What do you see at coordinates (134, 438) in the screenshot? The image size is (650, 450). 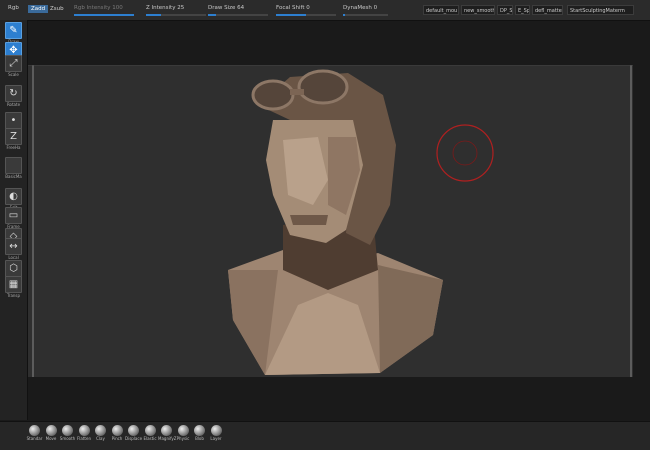 I see `brush-label: Displace` at bounding box center [134, 438].